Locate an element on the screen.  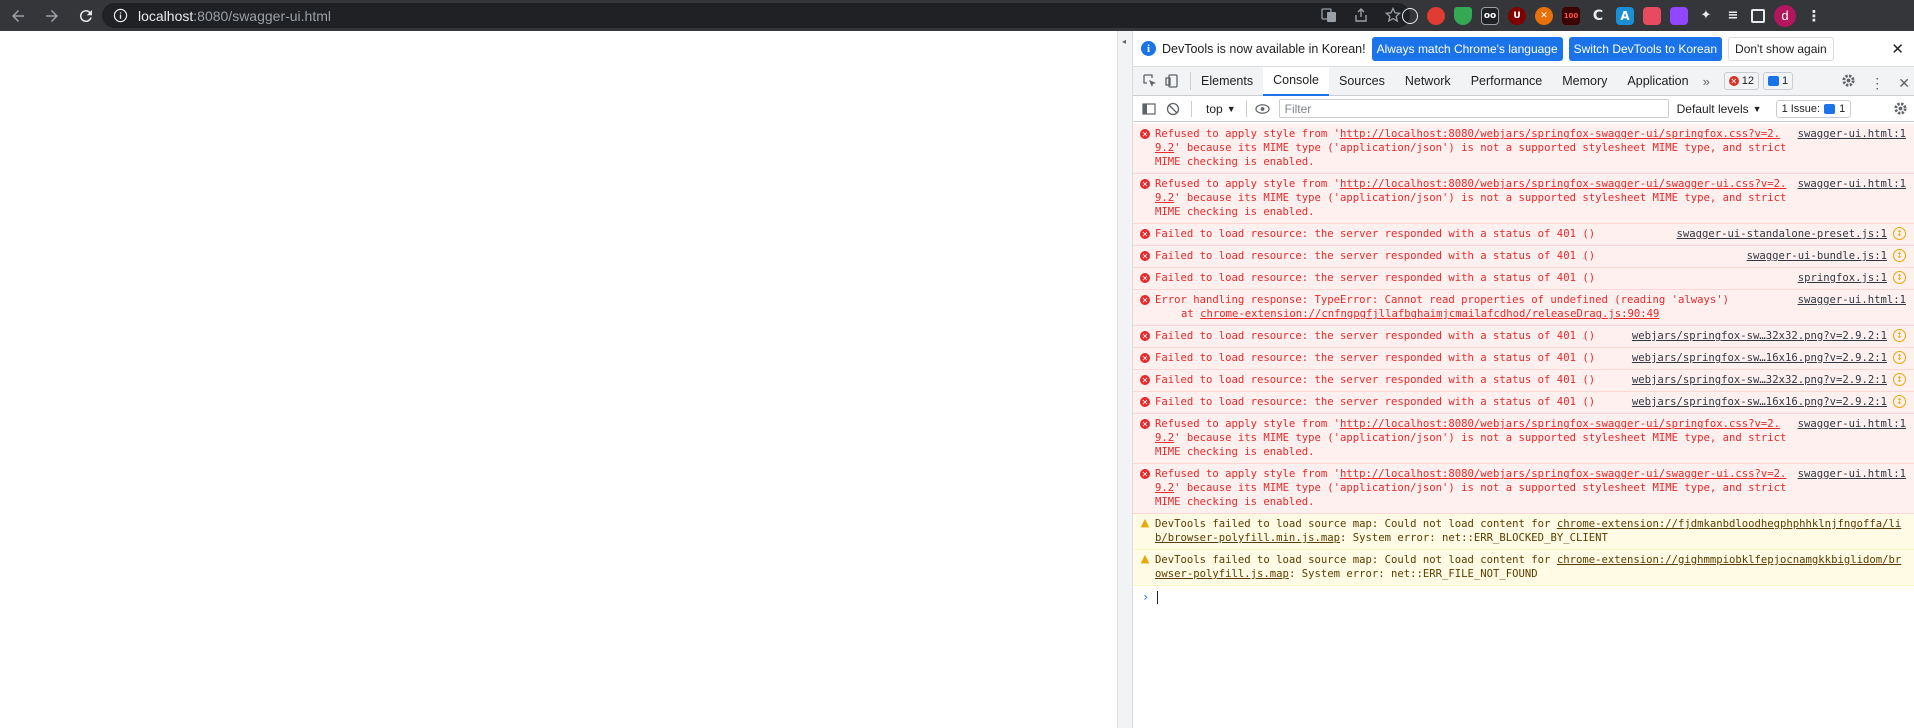
more-tabs-icon: » is located at coordinates (1706, 81).